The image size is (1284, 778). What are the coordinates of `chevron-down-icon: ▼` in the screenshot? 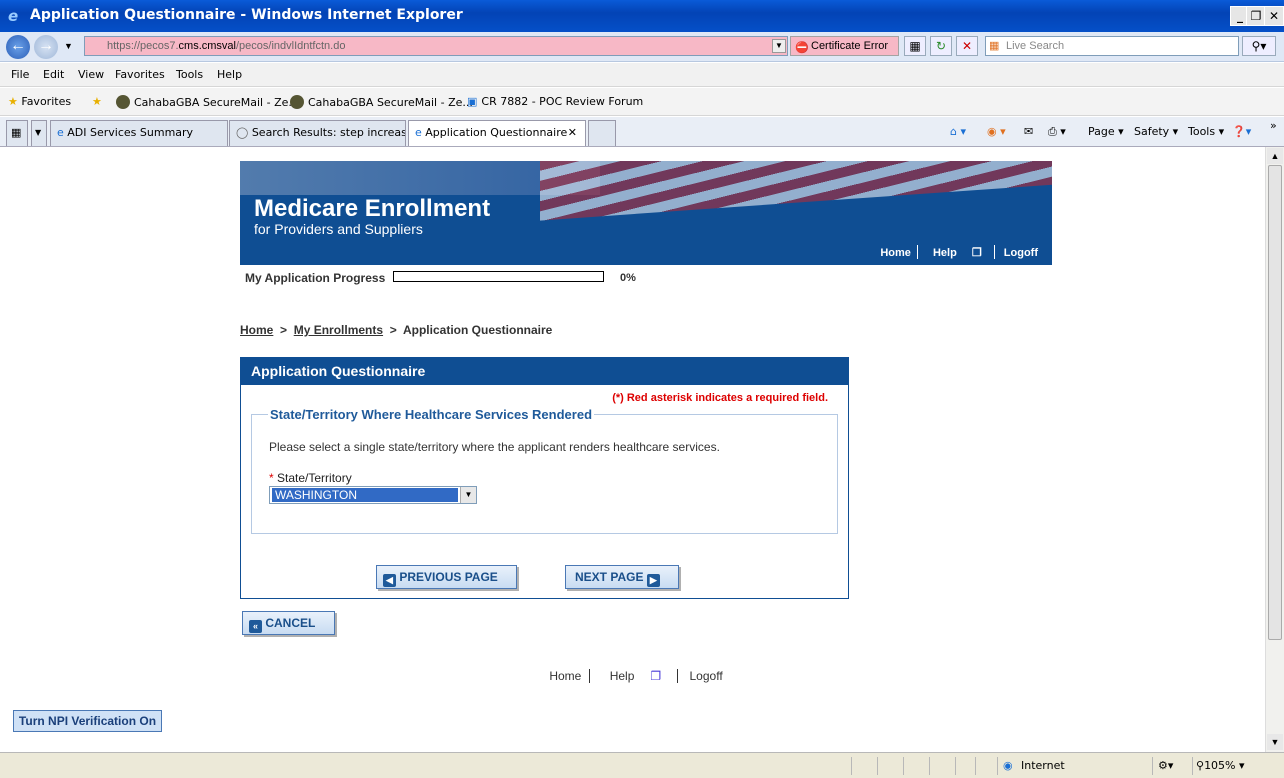 It's located at (468, 495).